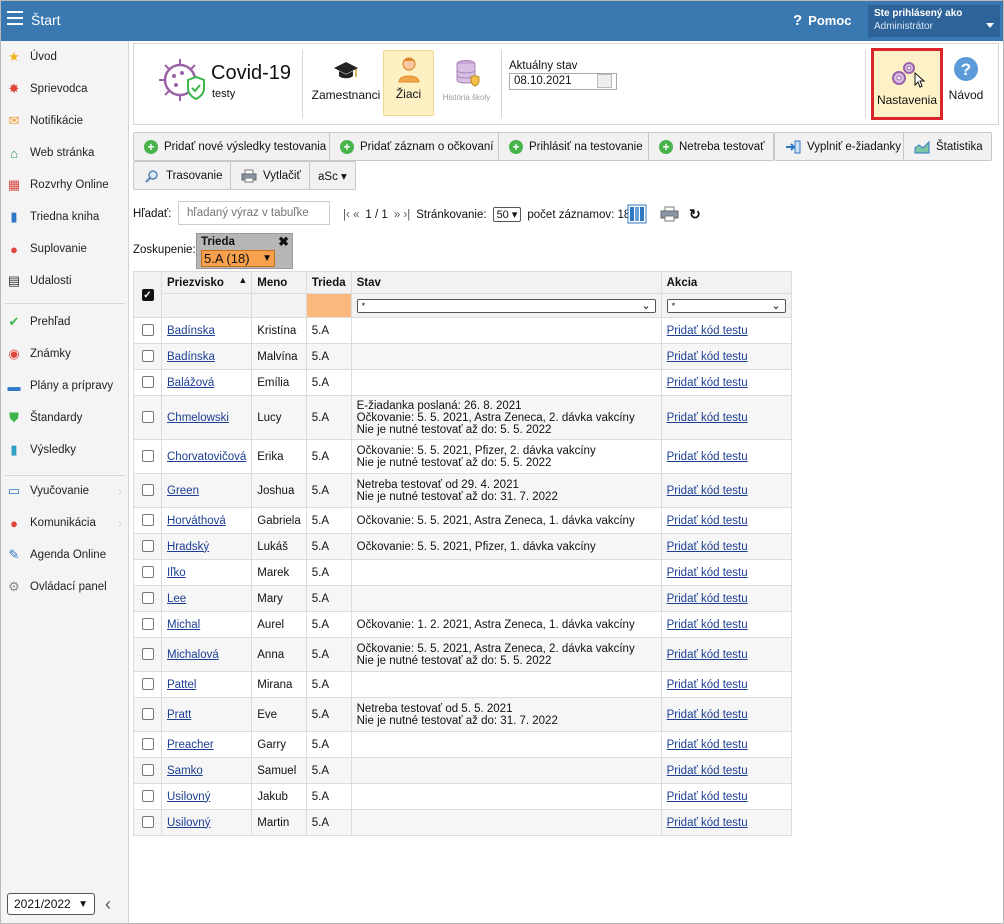 Image resolution: width=1004 pixels, height=924 pixels. I want to click on sidebar-item-udalosti: ▤ Udalosti, so click(64, 281).